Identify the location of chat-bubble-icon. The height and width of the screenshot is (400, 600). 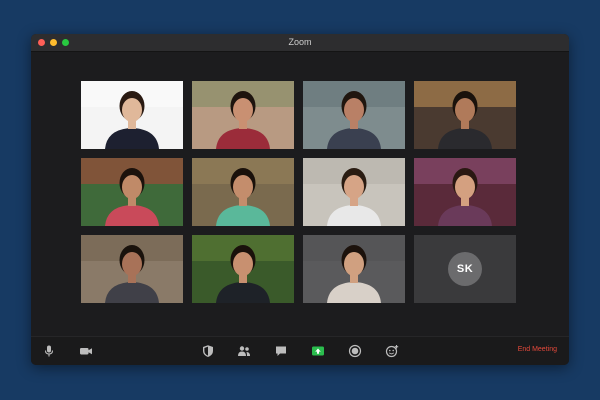
(281, 351).